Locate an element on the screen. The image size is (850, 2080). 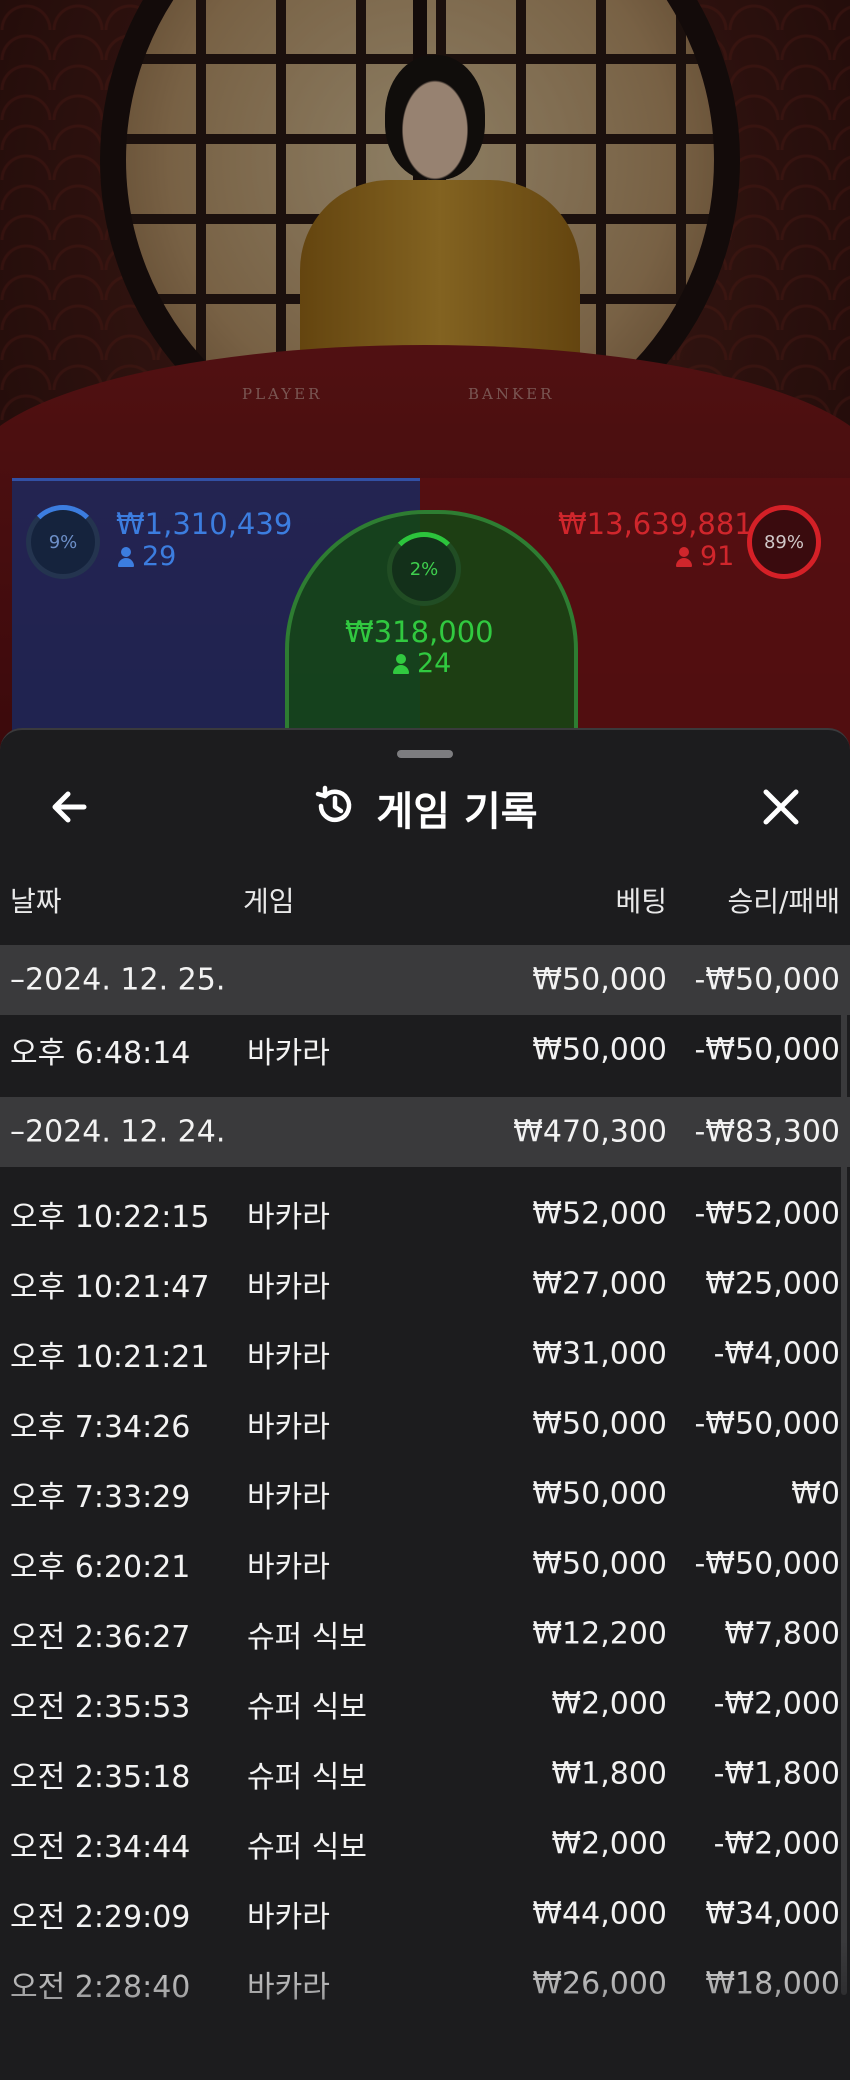
tie-percent-ring: 2% is located at coordinates (424, 569).